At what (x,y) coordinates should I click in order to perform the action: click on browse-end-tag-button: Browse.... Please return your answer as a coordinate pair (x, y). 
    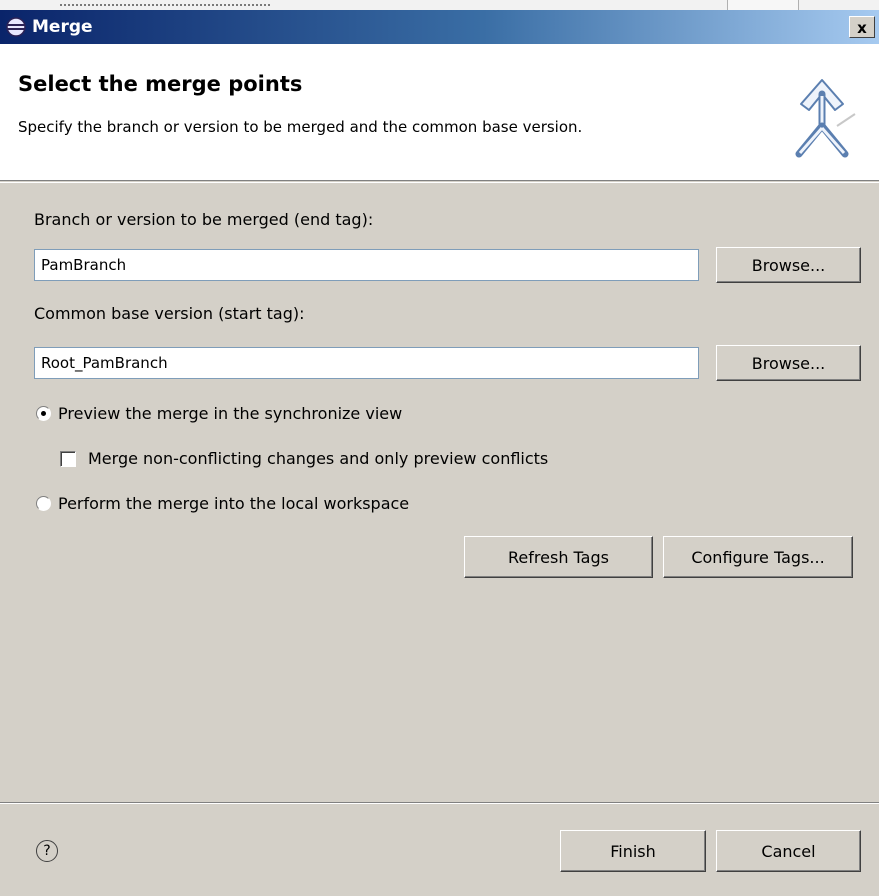
    Looking at the image, I should click on (788, 265).